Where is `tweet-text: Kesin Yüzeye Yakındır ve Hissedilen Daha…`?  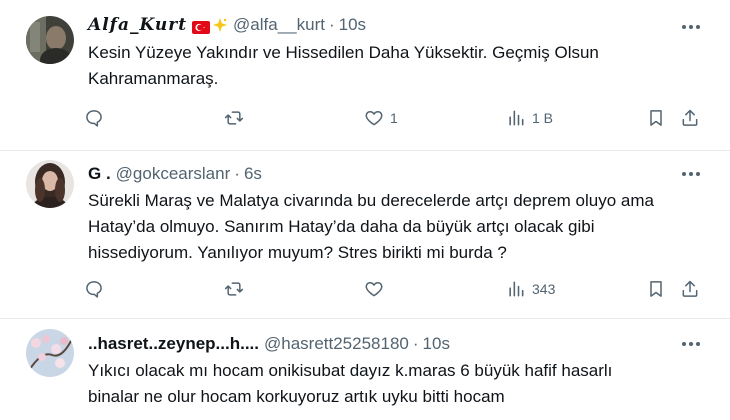 tweet-text: Kesin Yüzeye Yakındır ve Hissedilen Daha… is located at coordinates (398, 66).